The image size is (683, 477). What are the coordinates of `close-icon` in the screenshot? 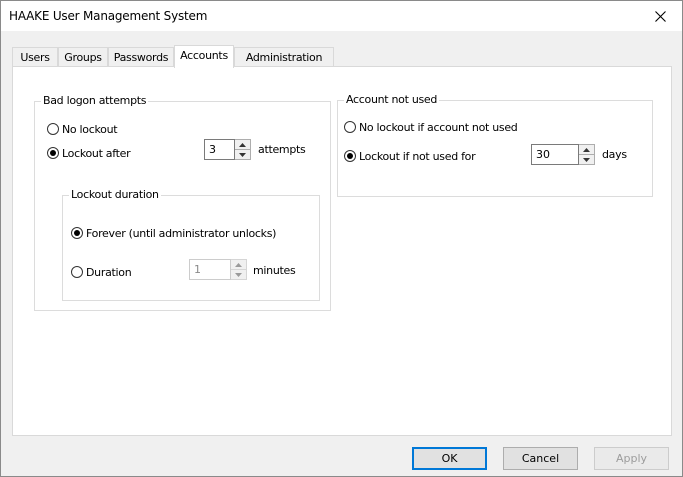 It's located at (660, 16).